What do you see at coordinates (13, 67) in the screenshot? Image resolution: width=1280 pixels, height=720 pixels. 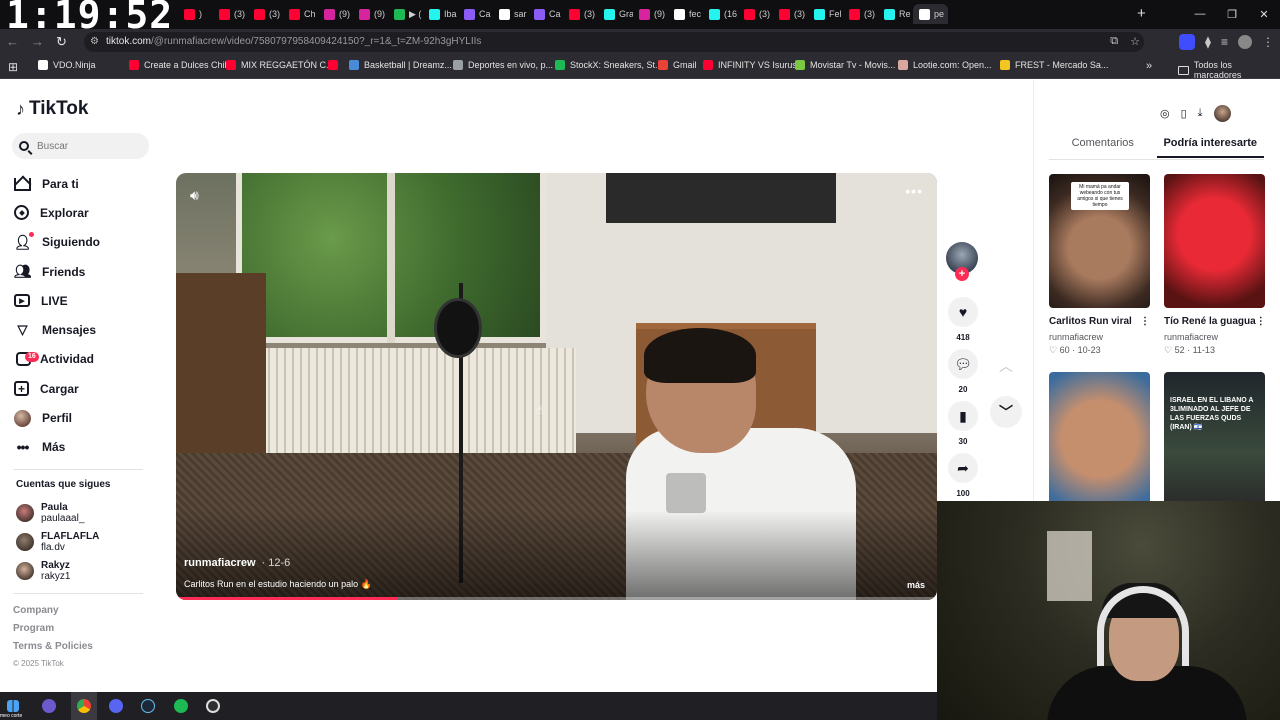 I see `apps-grid-icon: ⊞` at bounding box center [13, 67].